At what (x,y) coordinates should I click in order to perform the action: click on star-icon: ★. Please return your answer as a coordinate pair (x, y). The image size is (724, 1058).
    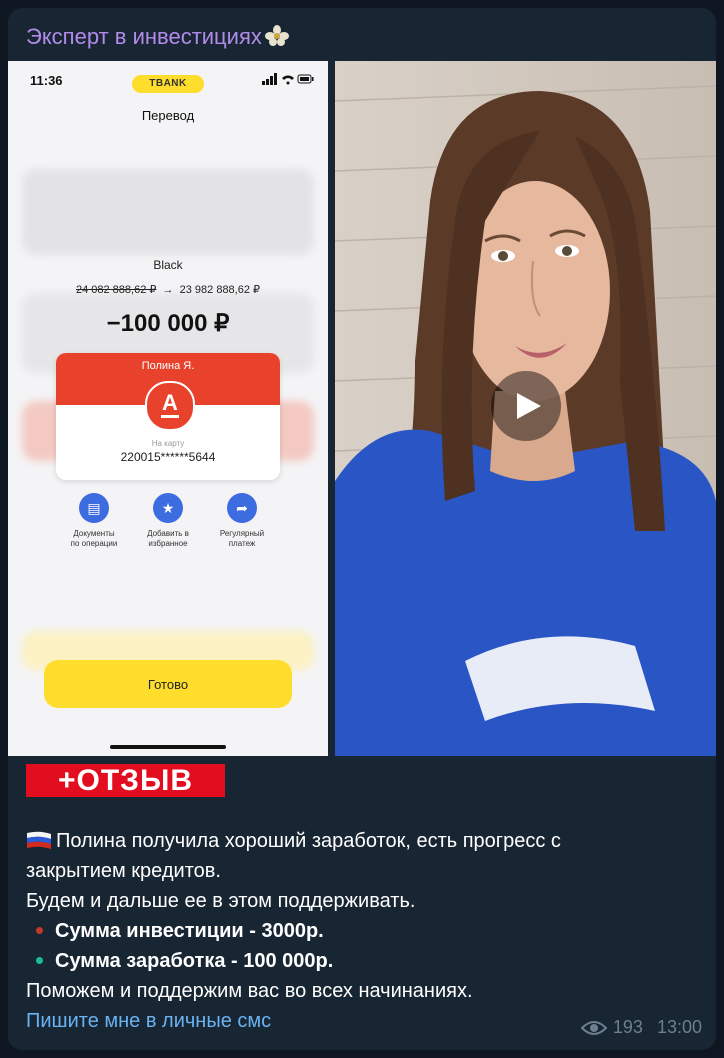
    Looking at the image, I should click on (168, 508).